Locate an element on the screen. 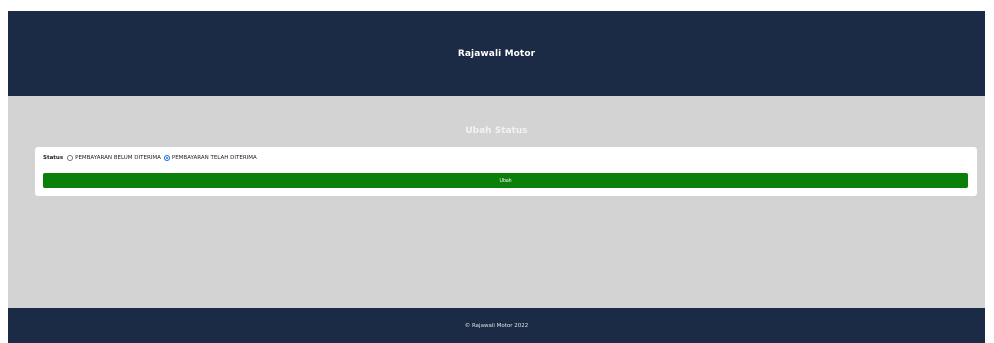 The height and width of the screenshot is (343, 994). site-footer: © Rajawali Motor 2022 is located at coordinates (496, 325).